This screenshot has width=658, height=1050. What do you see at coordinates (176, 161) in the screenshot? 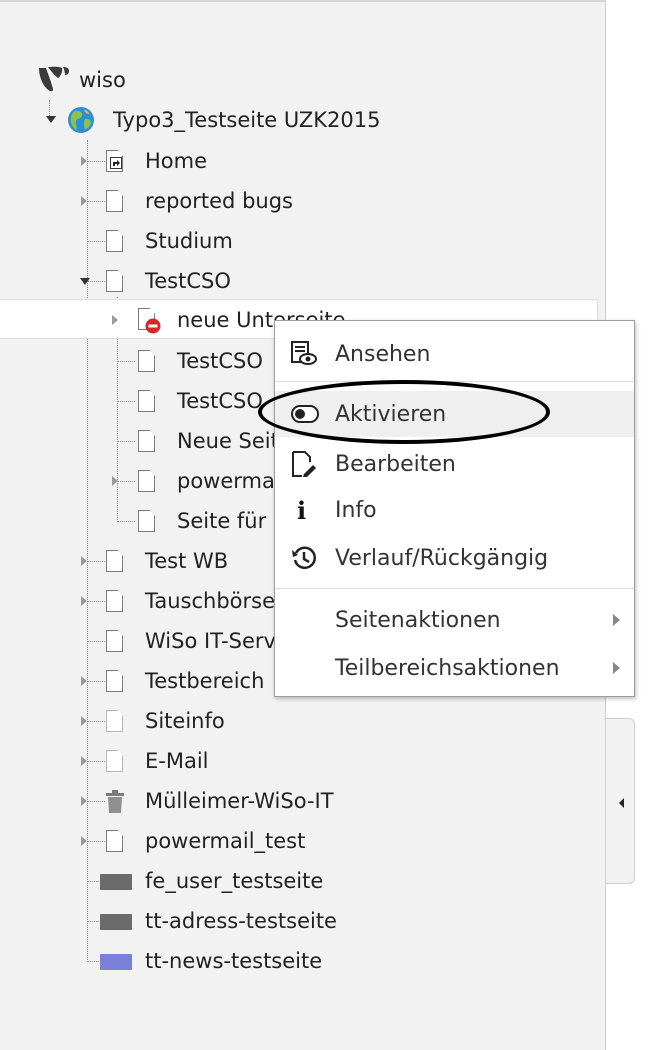
I see `tree-node-label: Home` at bounding box center [176, 161].